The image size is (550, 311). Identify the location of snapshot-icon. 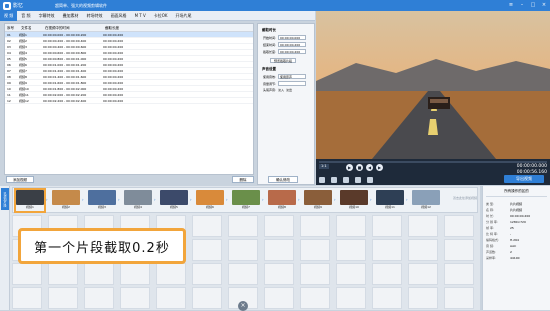
(346, 180).